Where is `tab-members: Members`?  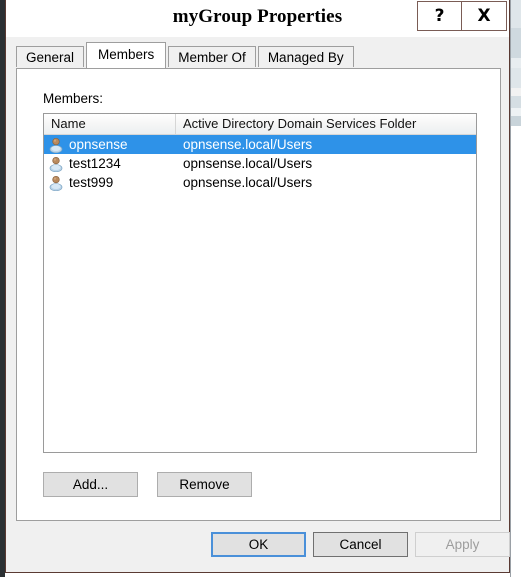
tab-members: Members is located at coordinates (126, 55).